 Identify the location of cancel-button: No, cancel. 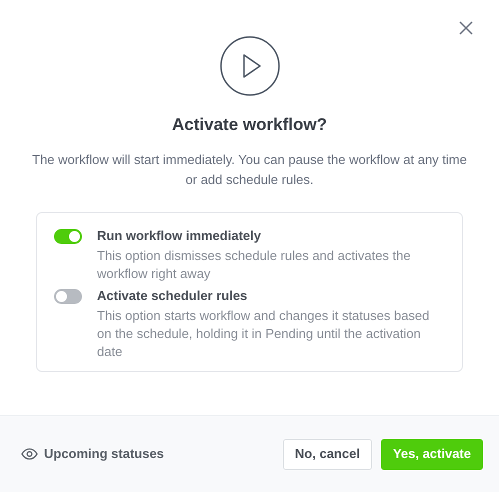
(327, 454).